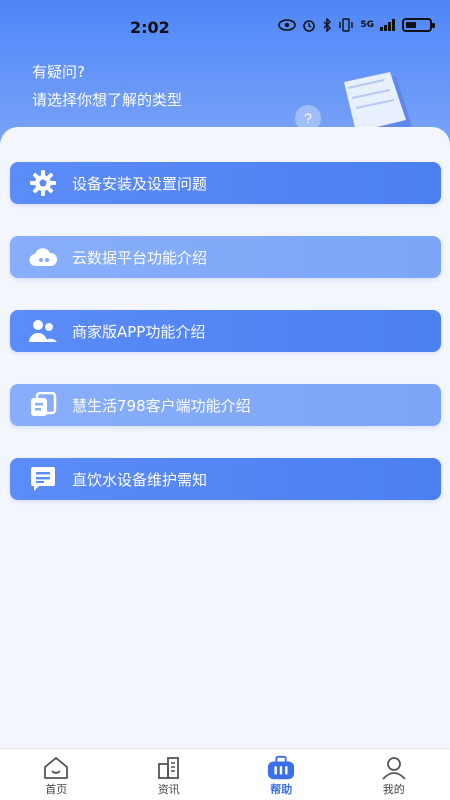 Image resolution: width=450 pixels, height=800 pixels. I want to click on vibrate-icon, so click(346, 25).